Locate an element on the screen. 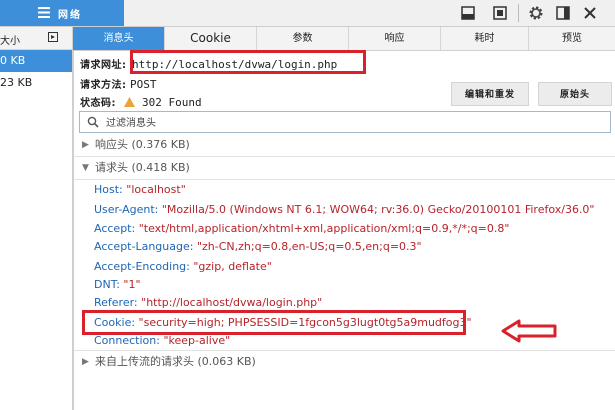 Image resolution: width=615 pixels, height=410 pixels. gear-icon is located at coordinates (536, 13).